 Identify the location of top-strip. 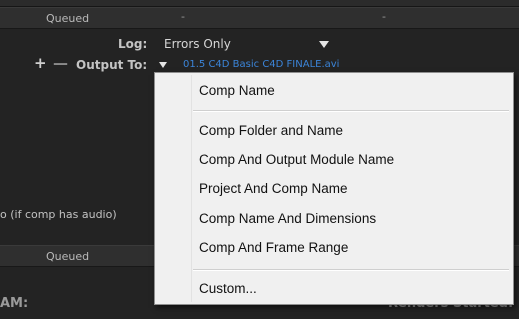
(259, 3).